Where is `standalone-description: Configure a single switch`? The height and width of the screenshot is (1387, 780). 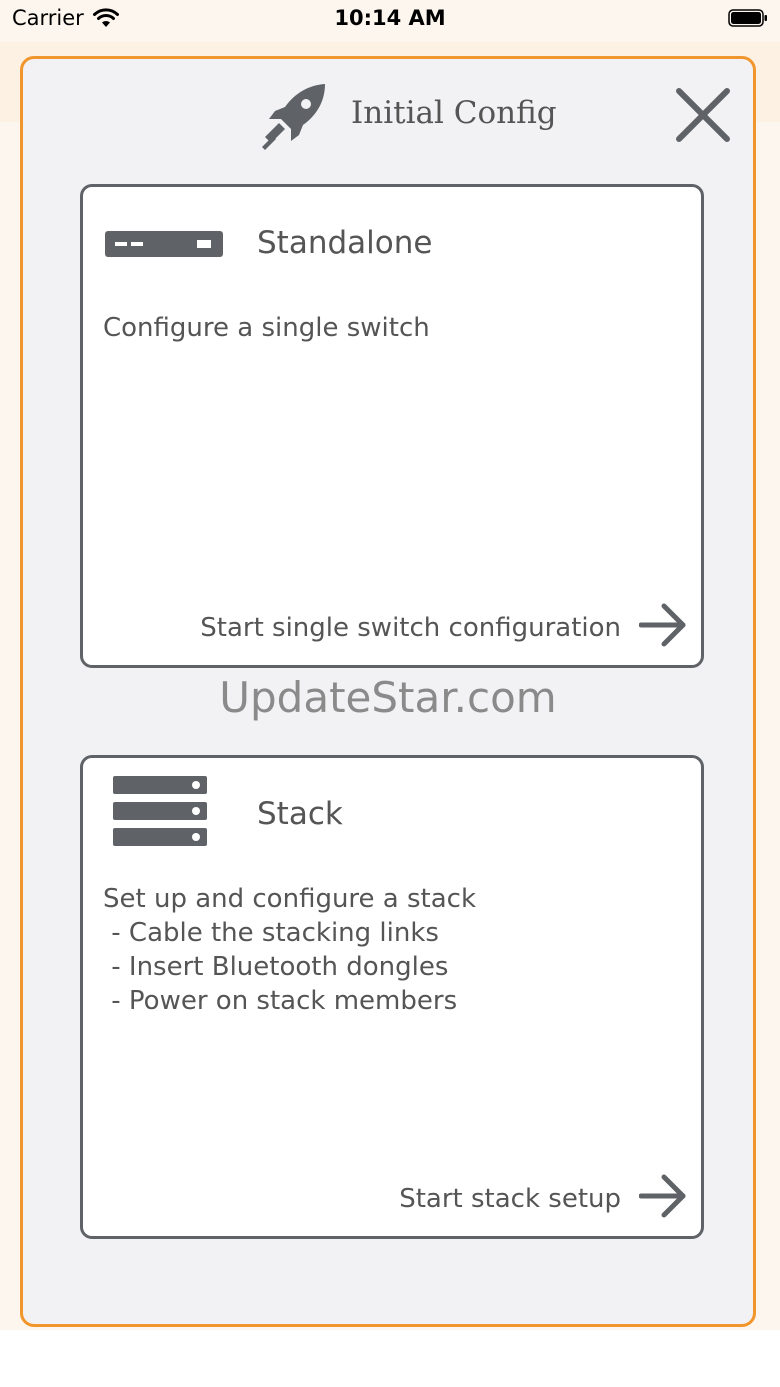
standalone-description: Configure a single switch is located at coordinates (266, 328).